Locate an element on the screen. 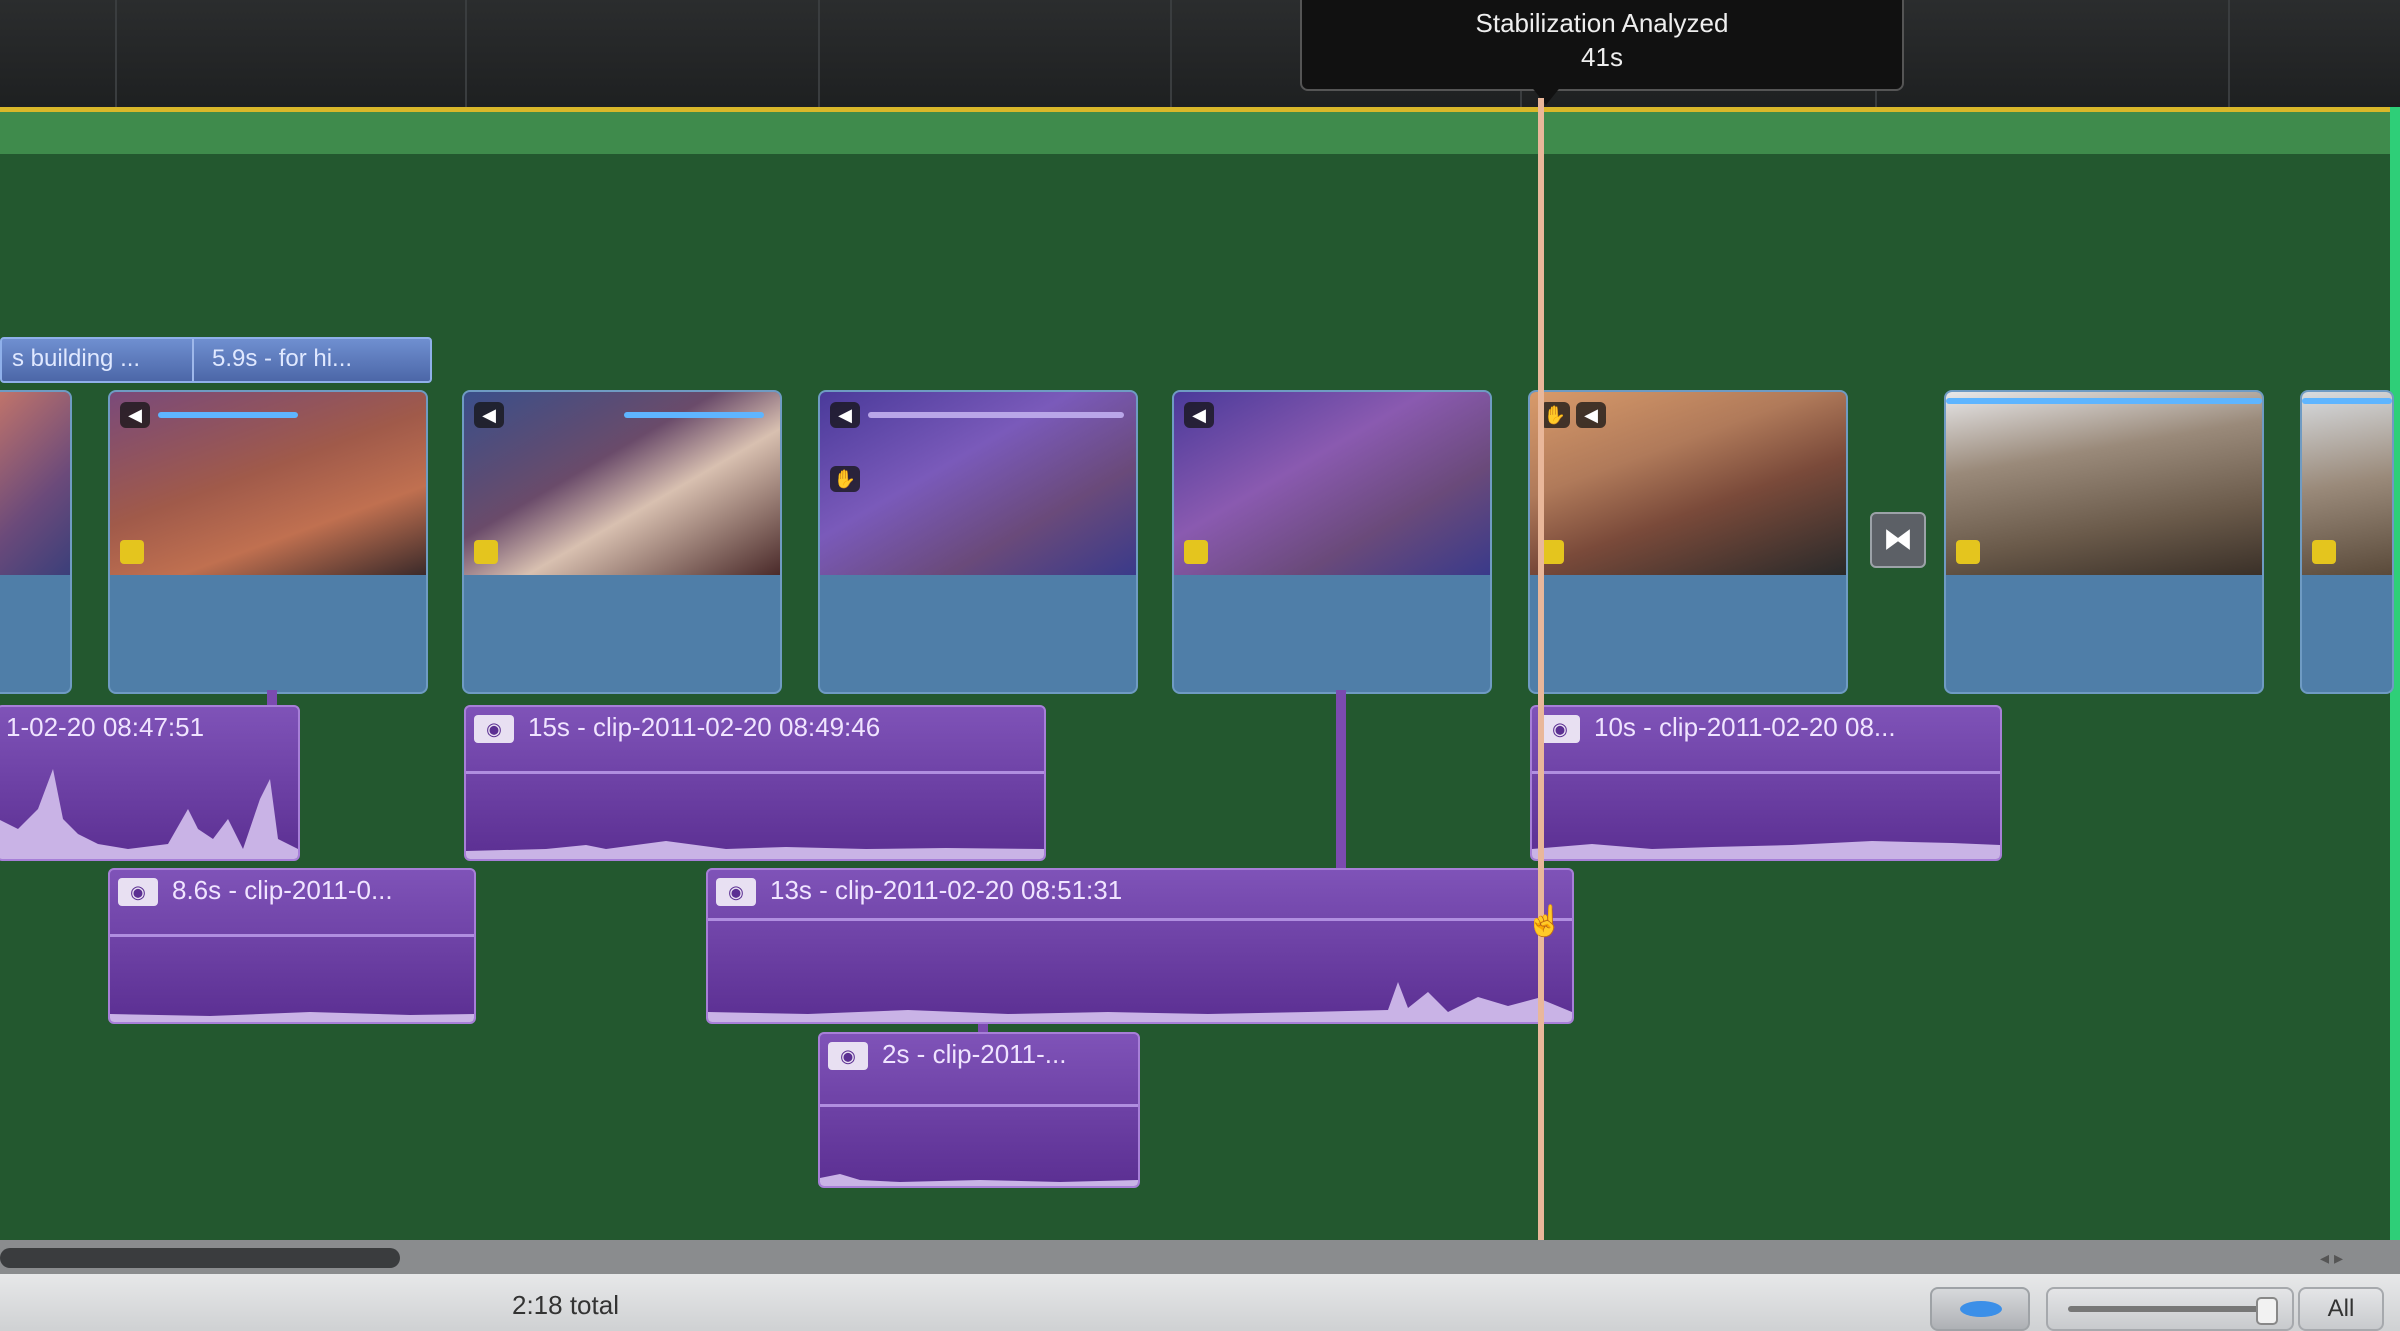 The width and height of the screenshot is (2400, 1331). audio-clip-label: 1-02-20 08:47:51 is located at coordinates (105, 727).